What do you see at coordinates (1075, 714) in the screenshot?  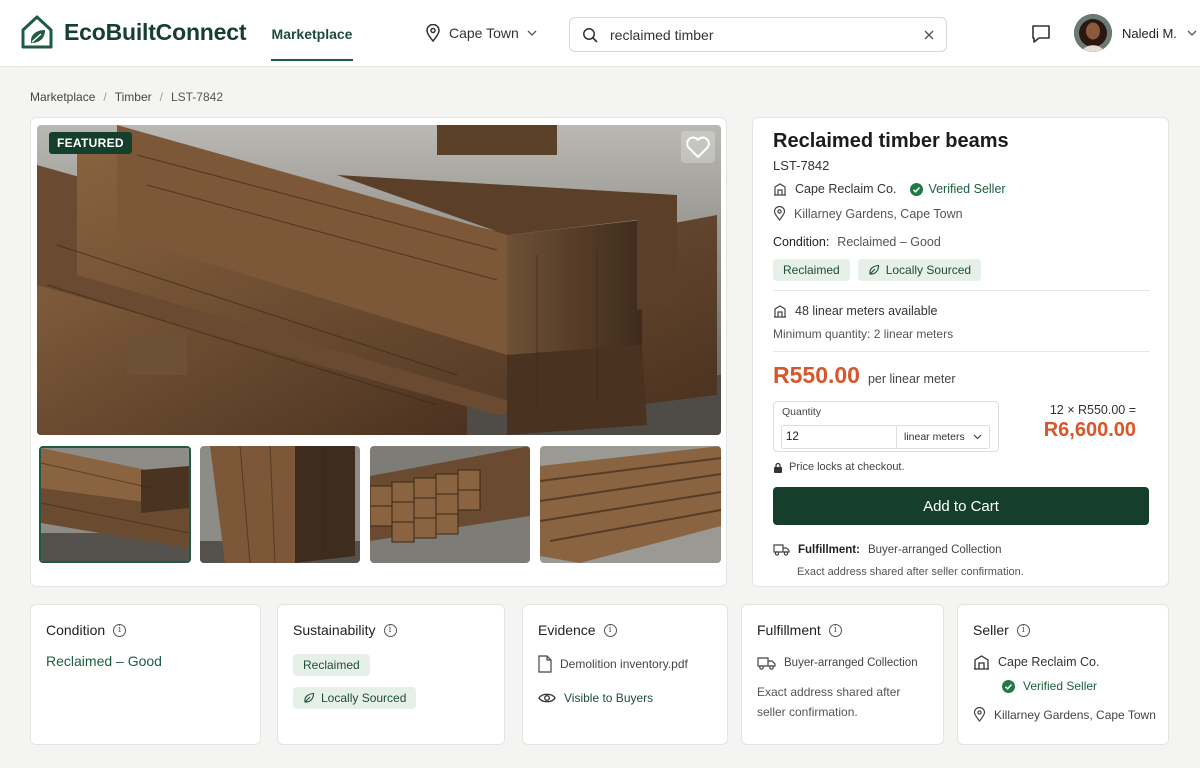 I see `seller-card-location: Killarney Gardens, Cape Town` at bounding box center [1075, 714].